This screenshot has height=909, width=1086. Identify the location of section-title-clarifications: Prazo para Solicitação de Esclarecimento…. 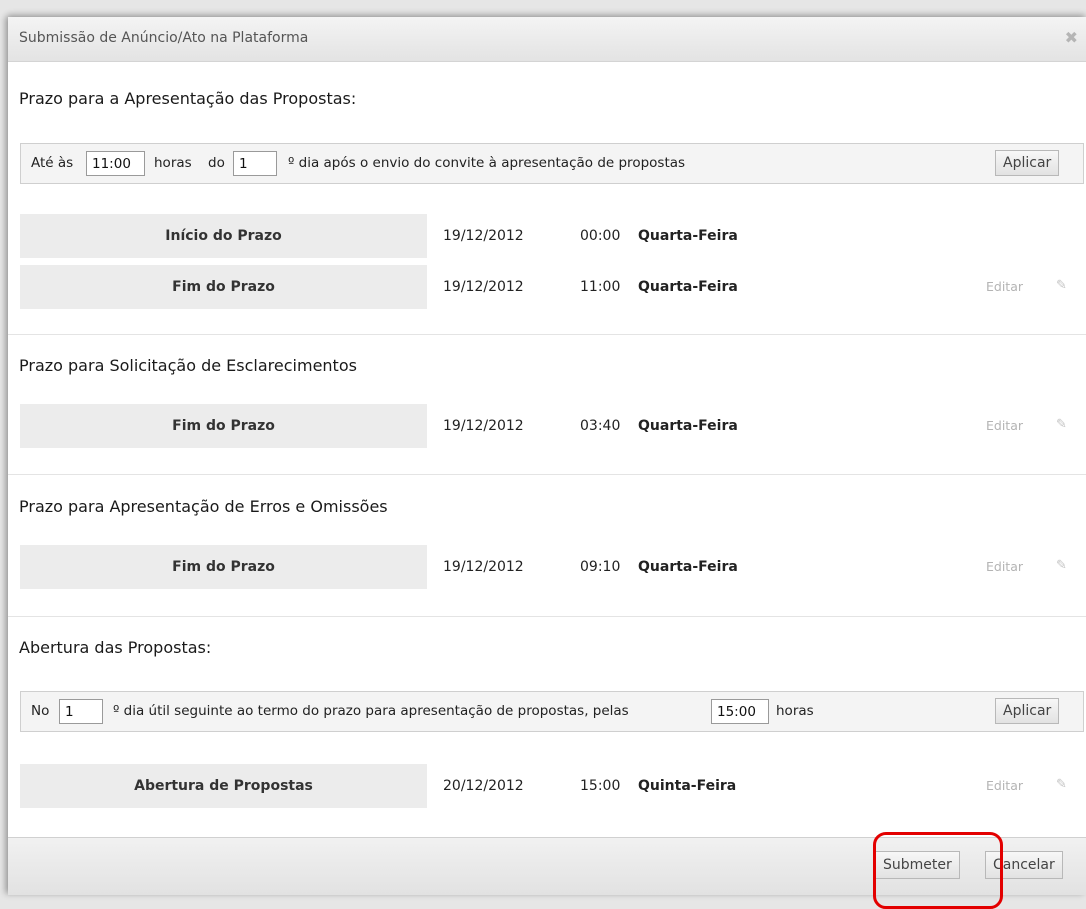
(188, 365).